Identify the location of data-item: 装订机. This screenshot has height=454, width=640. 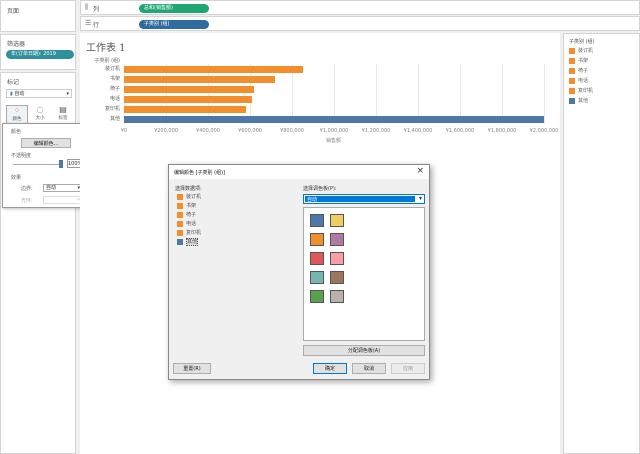
(233, 197).